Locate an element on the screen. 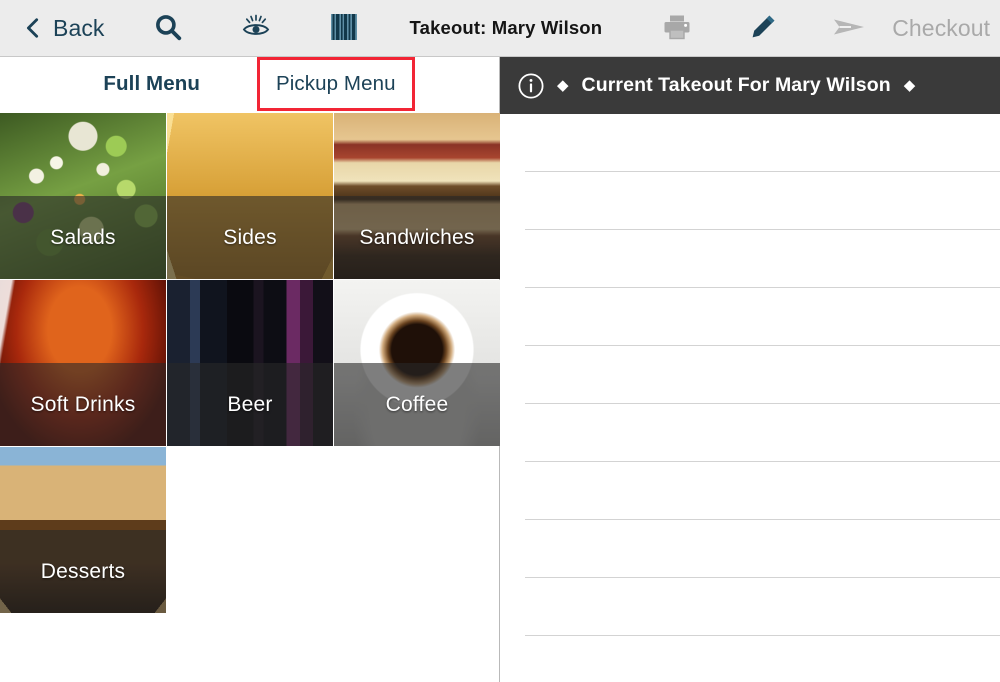 The image size is (1000, 682). chevron-left-icon is located at coordinates (33, 28).